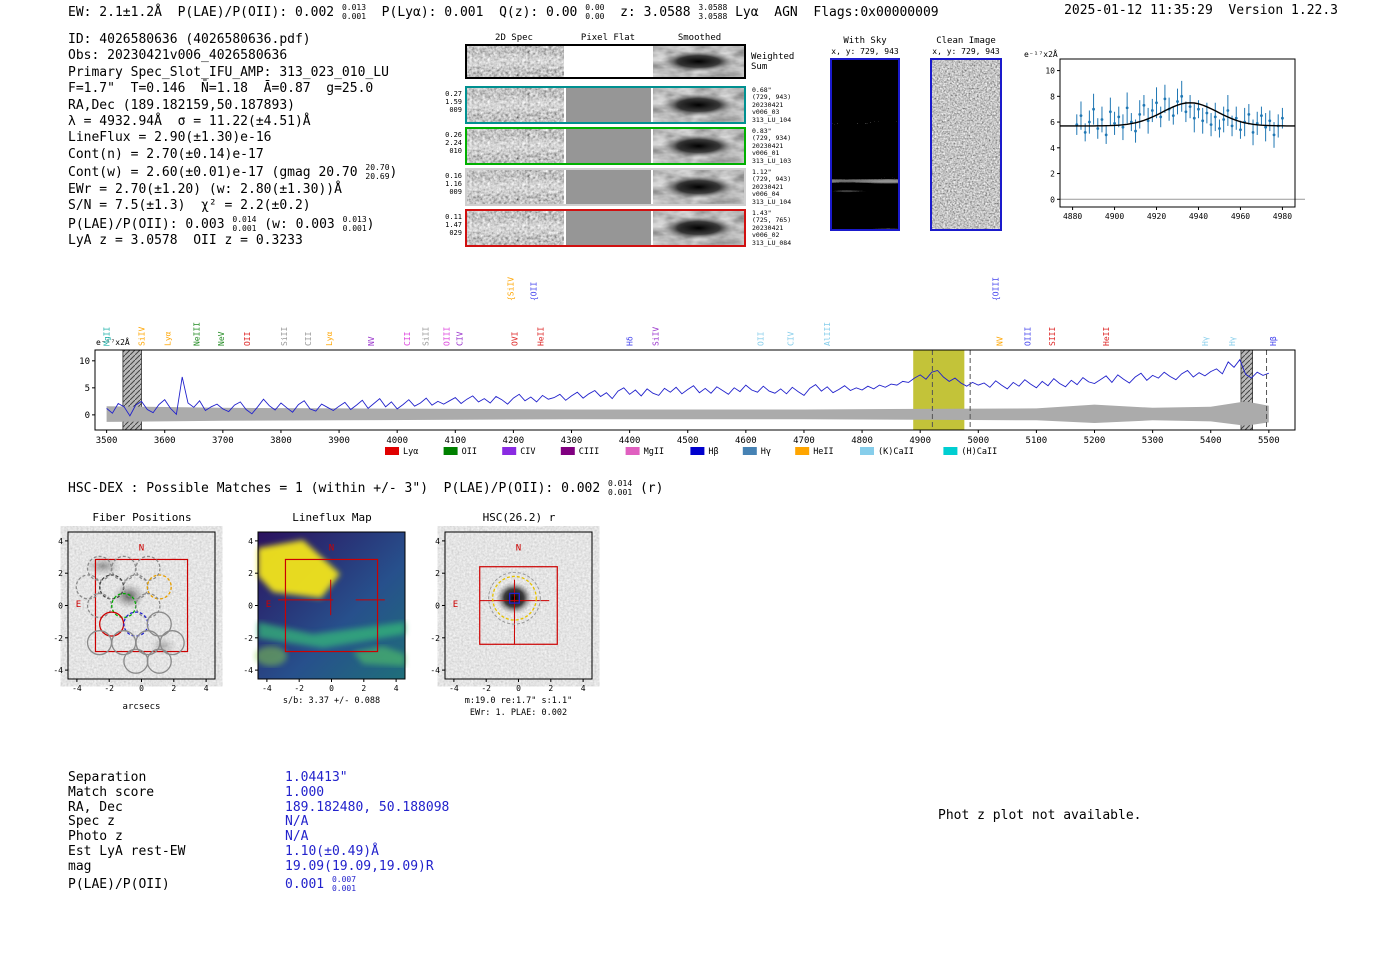 The height and width of the screenshot is (953, 1400). What do you see at coordinates (1164, 134) in the screenshot?
I see `line-fit-zoom-plot: 0 2 4 6 8 10 4880 4900 4920 4940 4960 4980 e⁻¹⁷x2Å` at bounding box center [1164, 134].